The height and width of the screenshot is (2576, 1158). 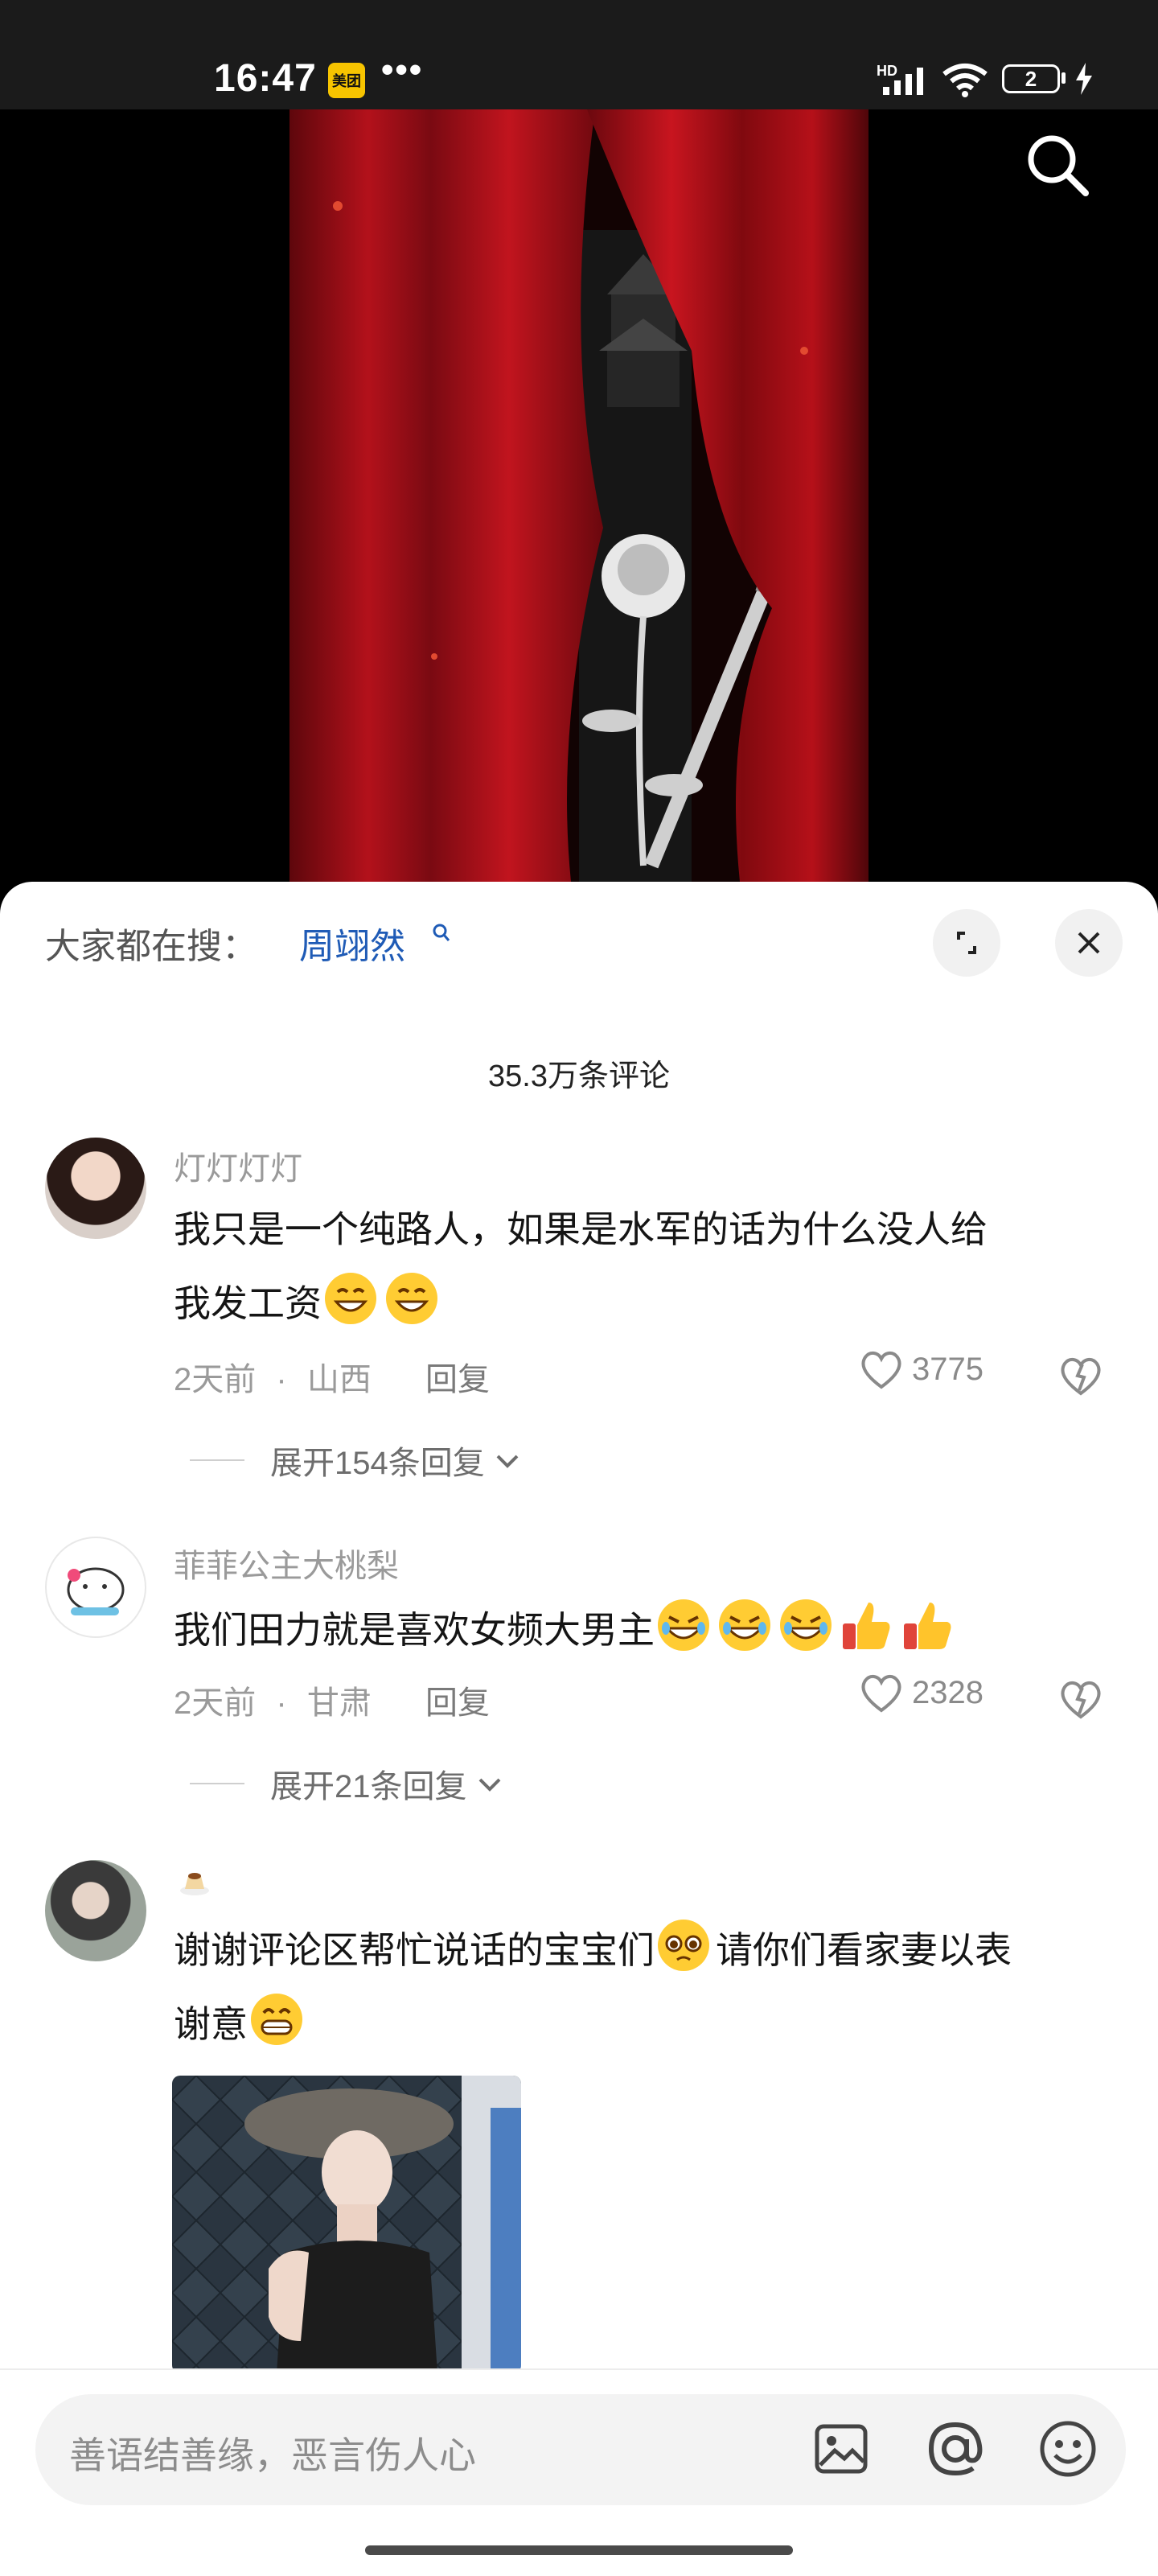 I want to click on battery-level: 2, so click(x=1031, y=78).